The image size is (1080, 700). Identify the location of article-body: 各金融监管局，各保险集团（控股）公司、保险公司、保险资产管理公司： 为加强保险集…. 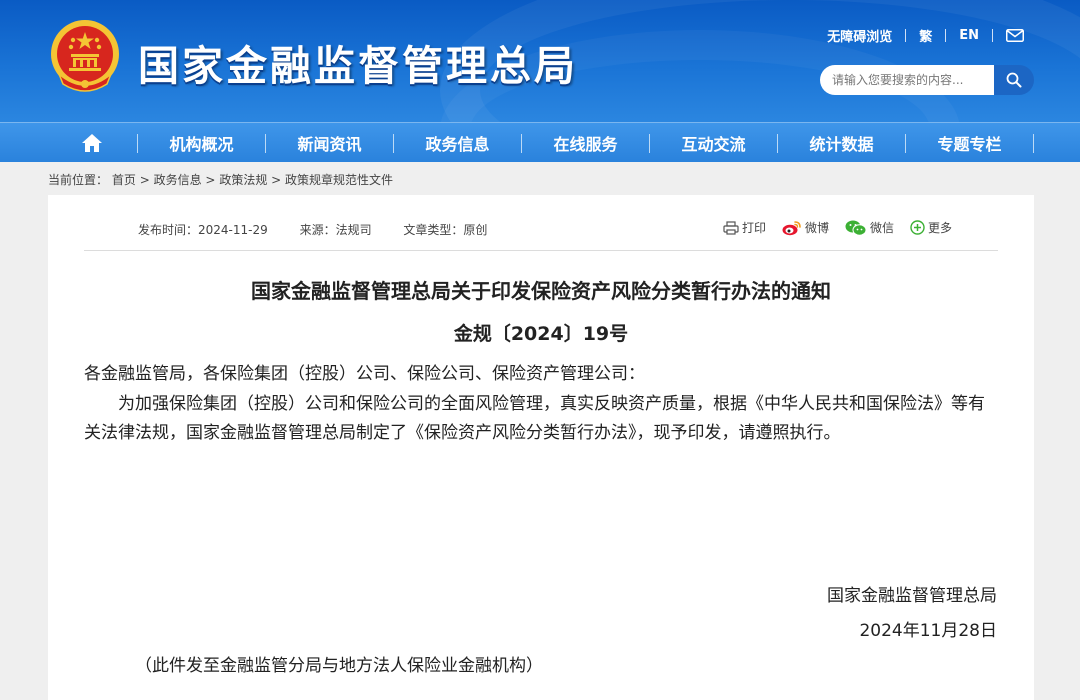
(541, 404).